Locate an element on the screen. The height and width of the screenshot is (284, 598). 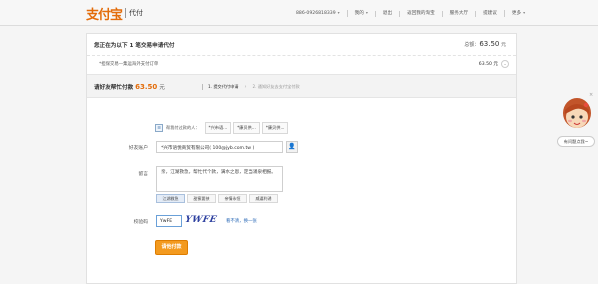
nav-taobao: 返回我的淘宝 is located at coordinates (420, 13).